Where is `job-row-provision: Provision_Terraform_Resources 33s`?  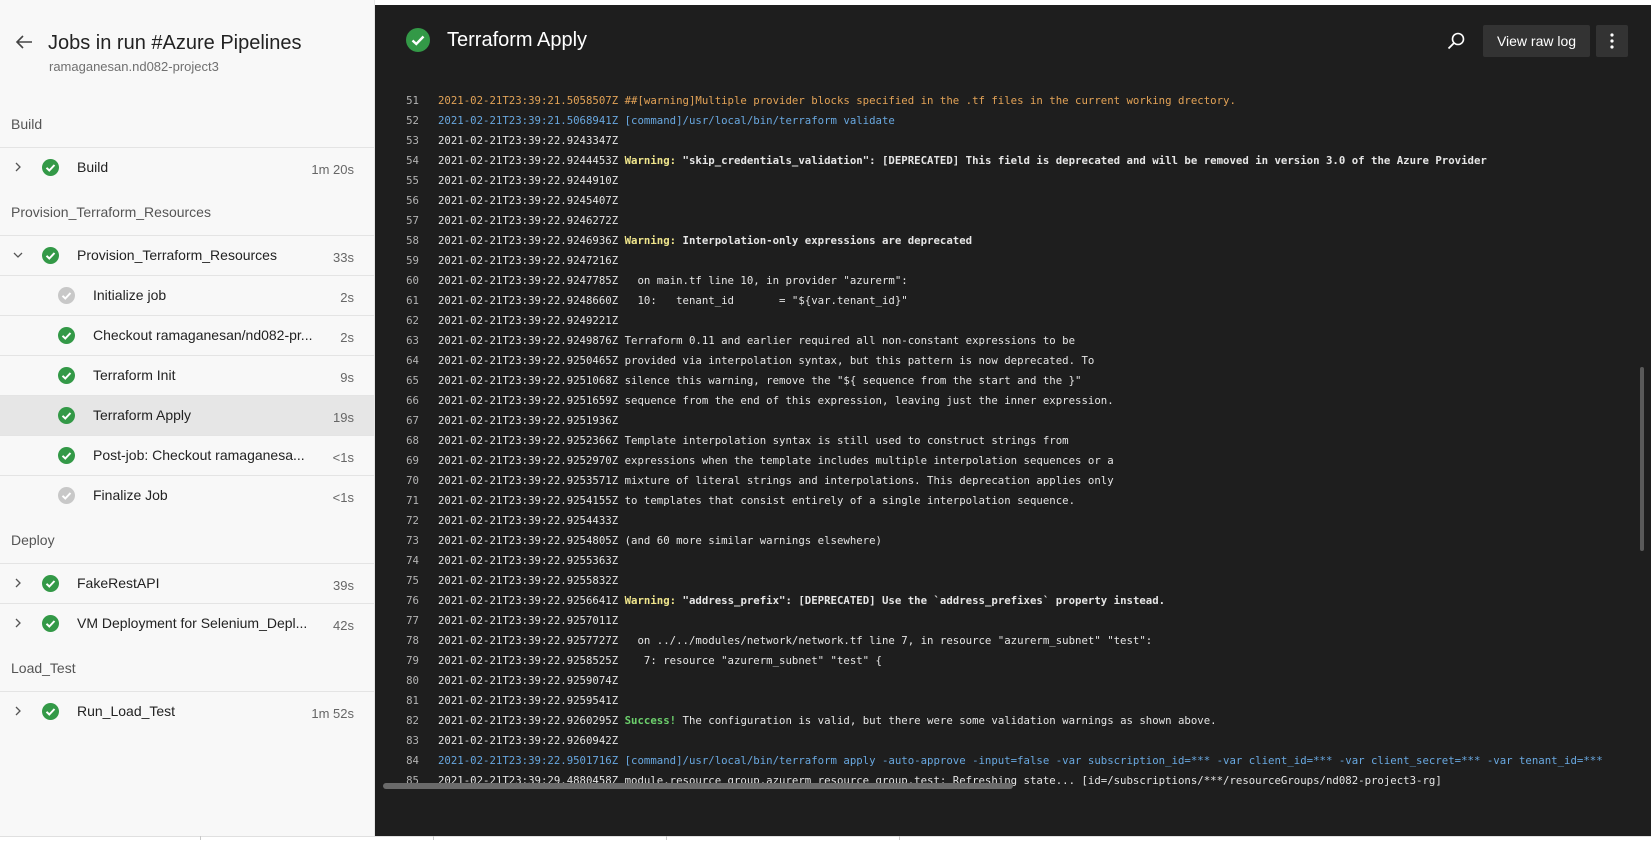 job-row-provision: Provision_Terraform_Resources 33s is located at coordinates (187, 255).